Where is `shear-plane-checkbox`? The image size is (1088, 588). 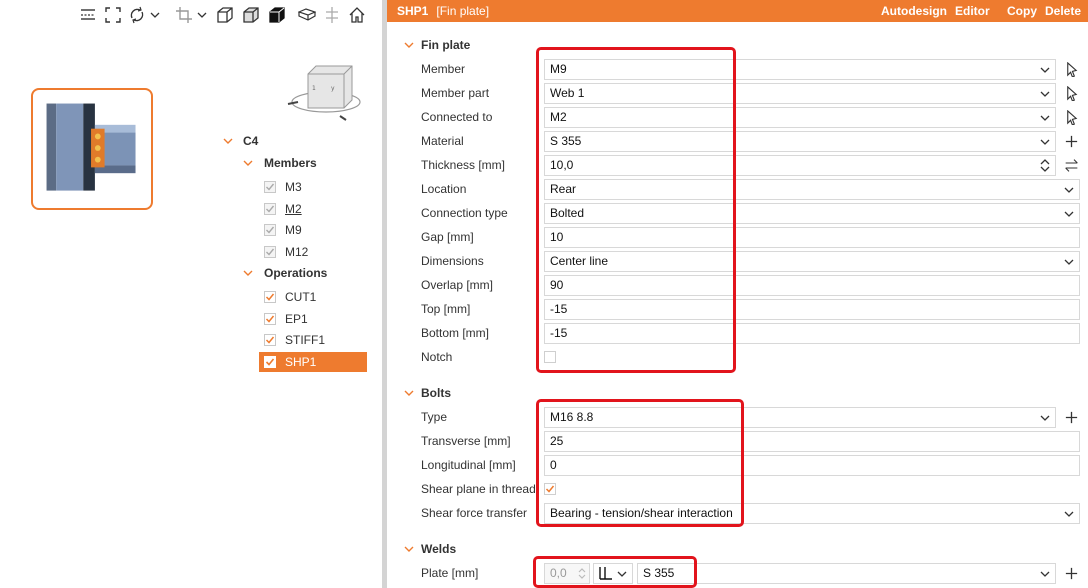
shear-plane-checkbox is located at coordinates (550, 489).